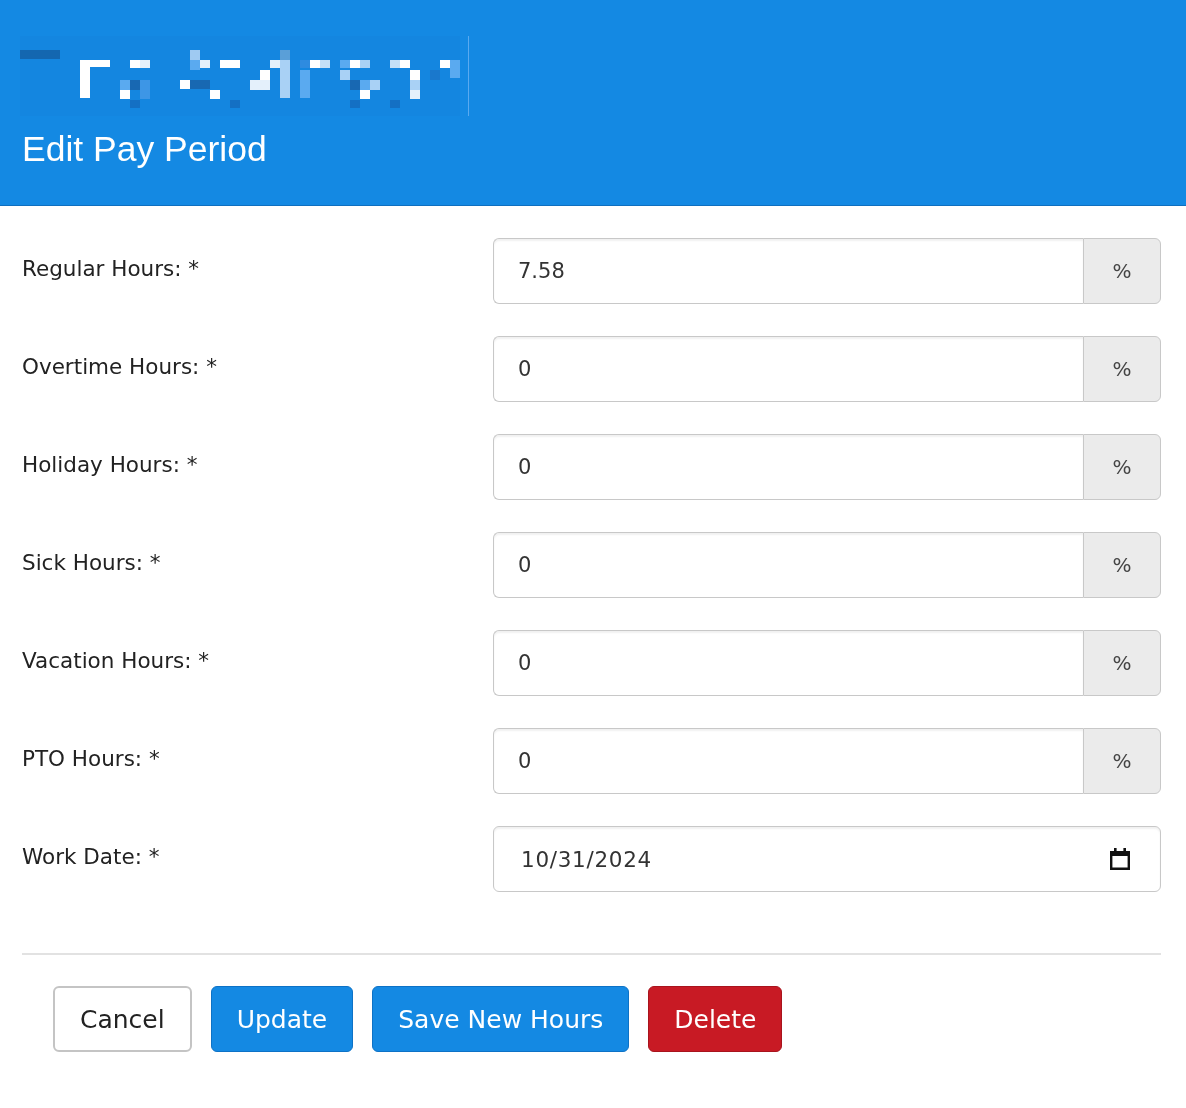  What do you see at coordinates (111, 269) in the screenshot?
I see `field-label: Regular Hours: *` at bounding box center [111, 269].